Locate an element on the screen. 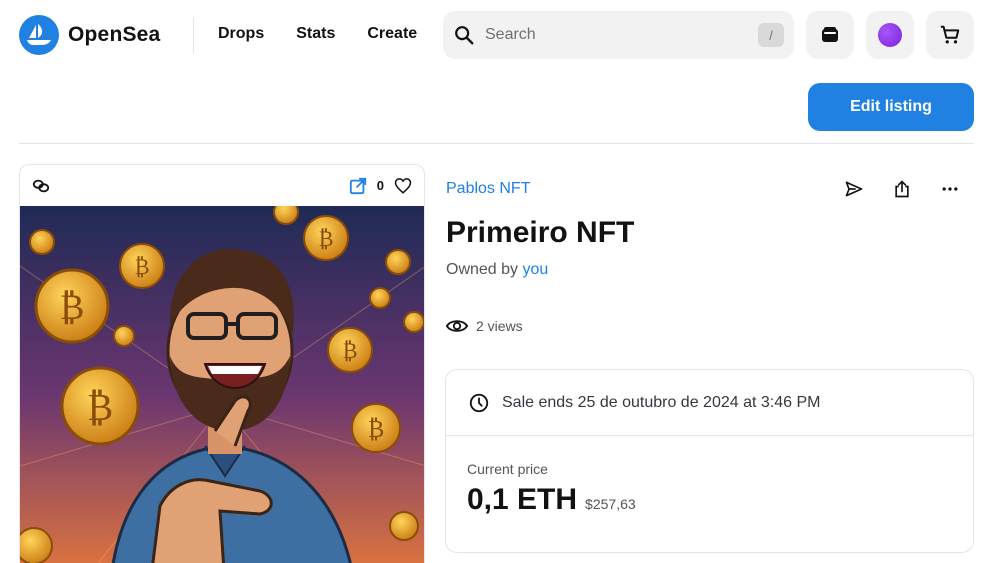 The height and width of the screenshot is (563, 996). open-external-icon is located at coordinates (358, 186).